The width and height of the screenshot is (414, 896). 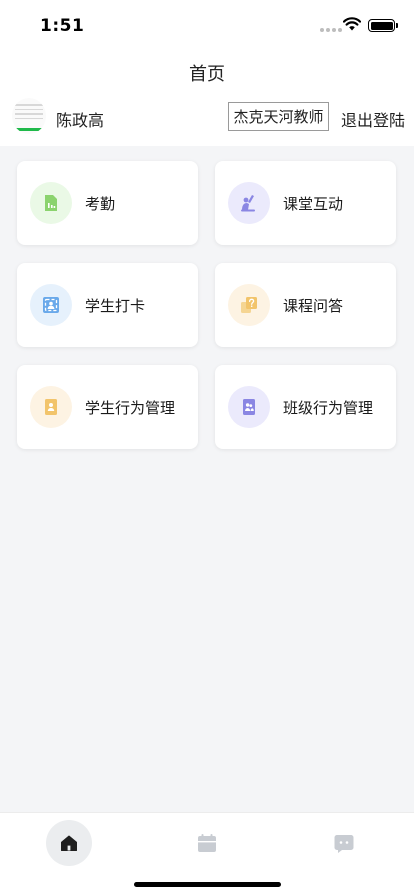 I want to click on user-name: 陈政高, so click(x=80, y=120).